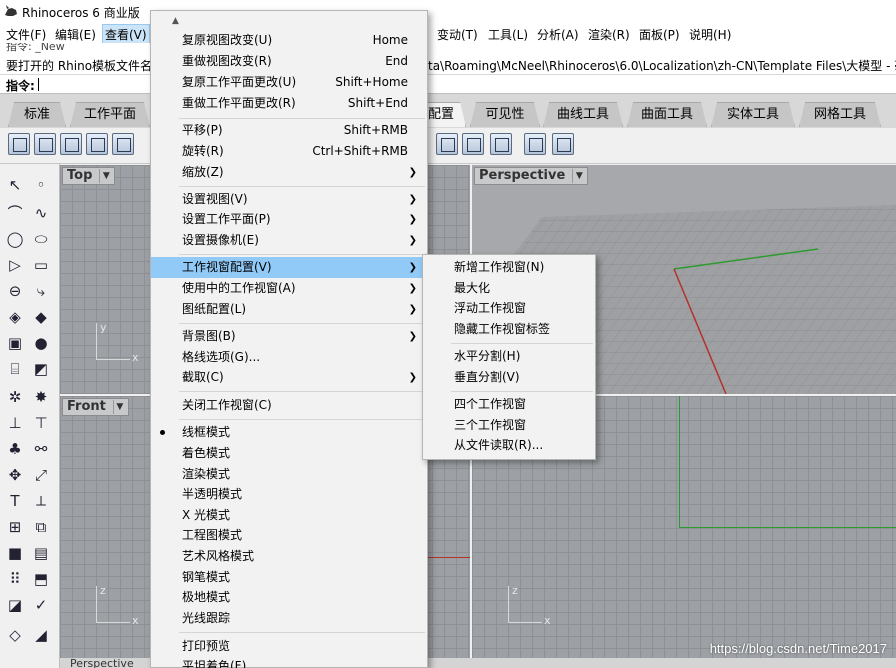 Image resolution: width=896 pixels, height=668 pixels. I want to click on menu-item-rendered-mode: 渲染模式, so click(289, 474).